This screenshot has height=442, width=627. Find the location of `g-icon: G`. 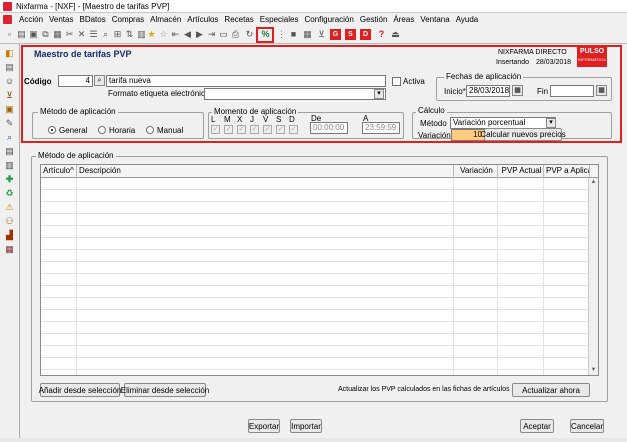

g-icon: G is located at coordinates (335, 34).